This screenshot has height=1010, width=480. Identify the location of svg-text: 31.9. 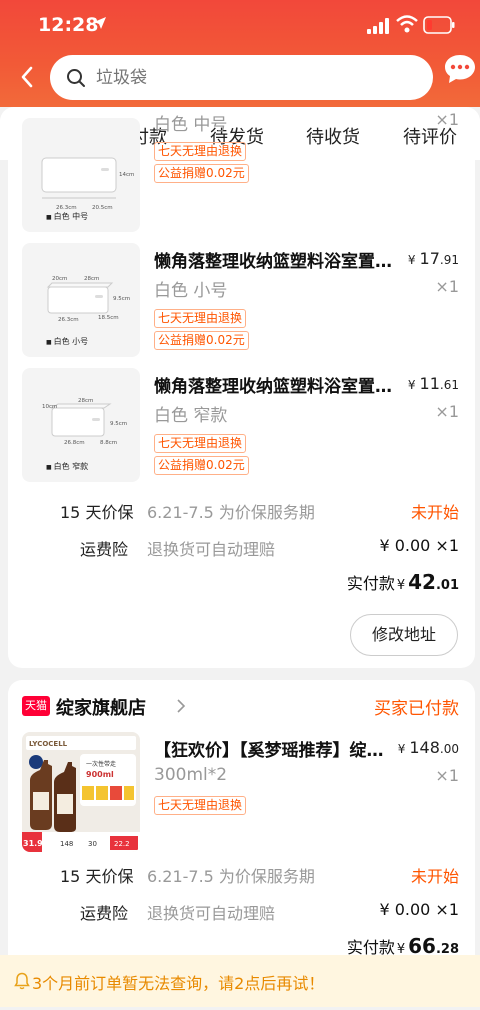
(33, 843).